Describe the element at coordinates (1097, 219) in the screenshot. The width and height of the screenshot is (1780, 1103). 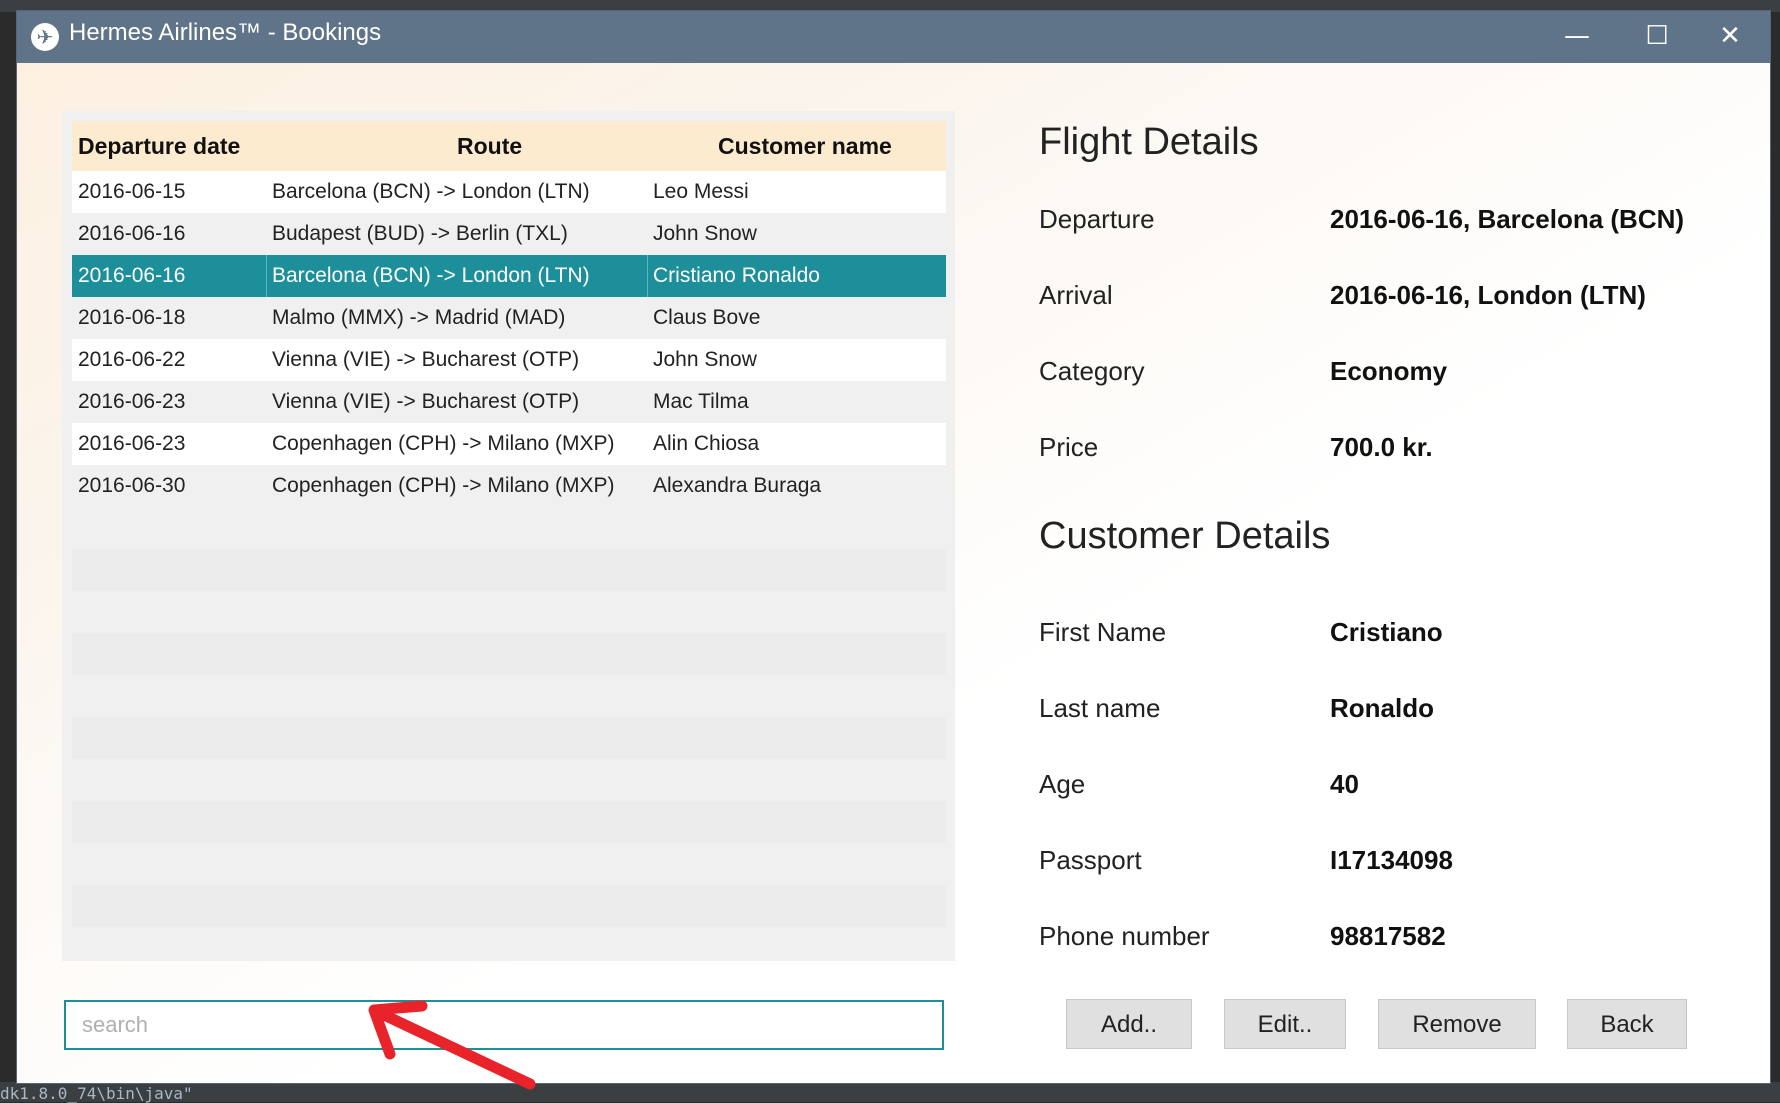
I see `flight-detail-label: Departure` at that location.